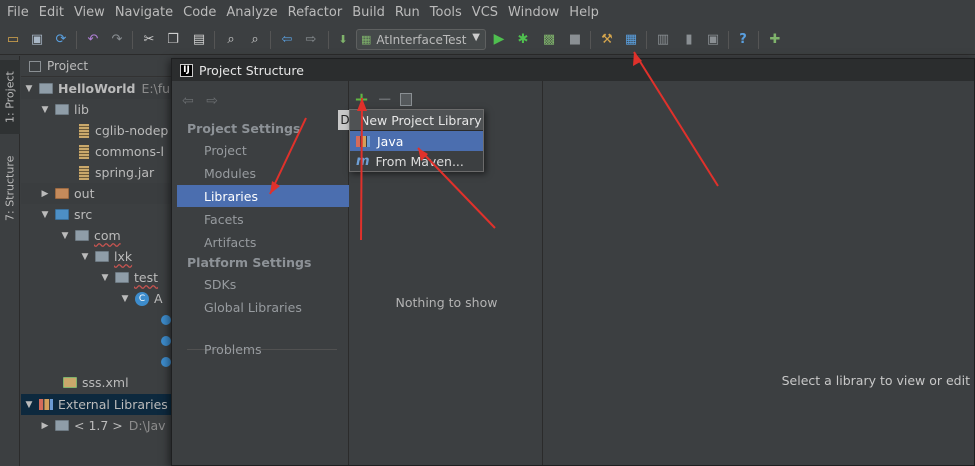 The width and height of the screenshot is (975, 466). What do you see at coordinates (361, 99) in the screenshot?
I see `add-icon: +` at bounding box center [361, 99].